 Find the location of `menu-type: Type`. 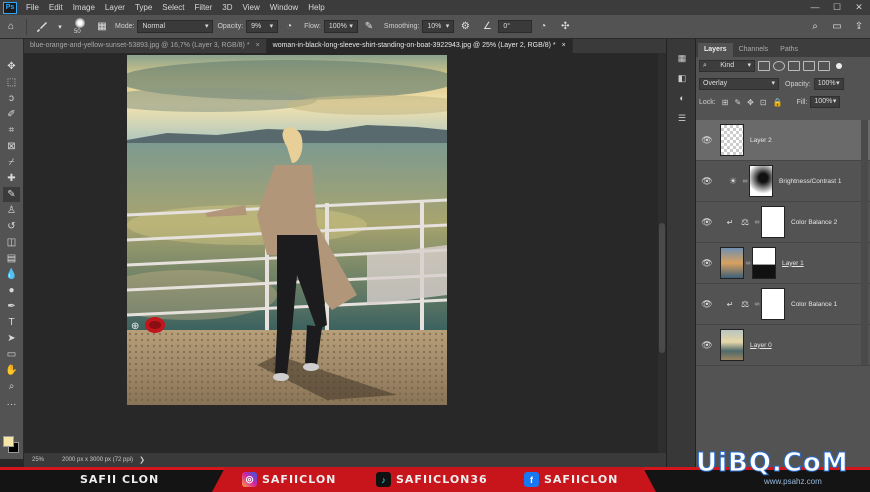

menu-type: Type is located at coordinates (143, 7).